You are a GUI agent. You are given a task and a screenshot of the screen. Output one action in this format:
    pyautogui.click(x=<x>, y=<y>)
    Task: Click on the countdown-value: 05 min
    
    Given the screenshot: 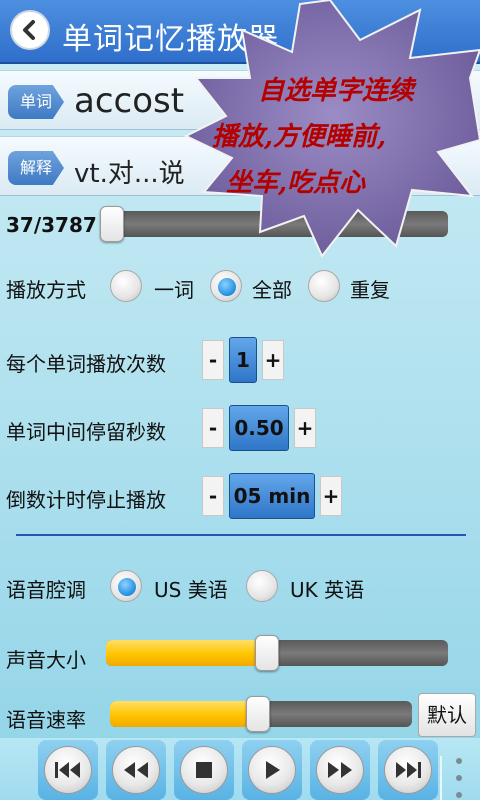 What is the action you would take?
    pyautogui.click(x=272, y=496)
    